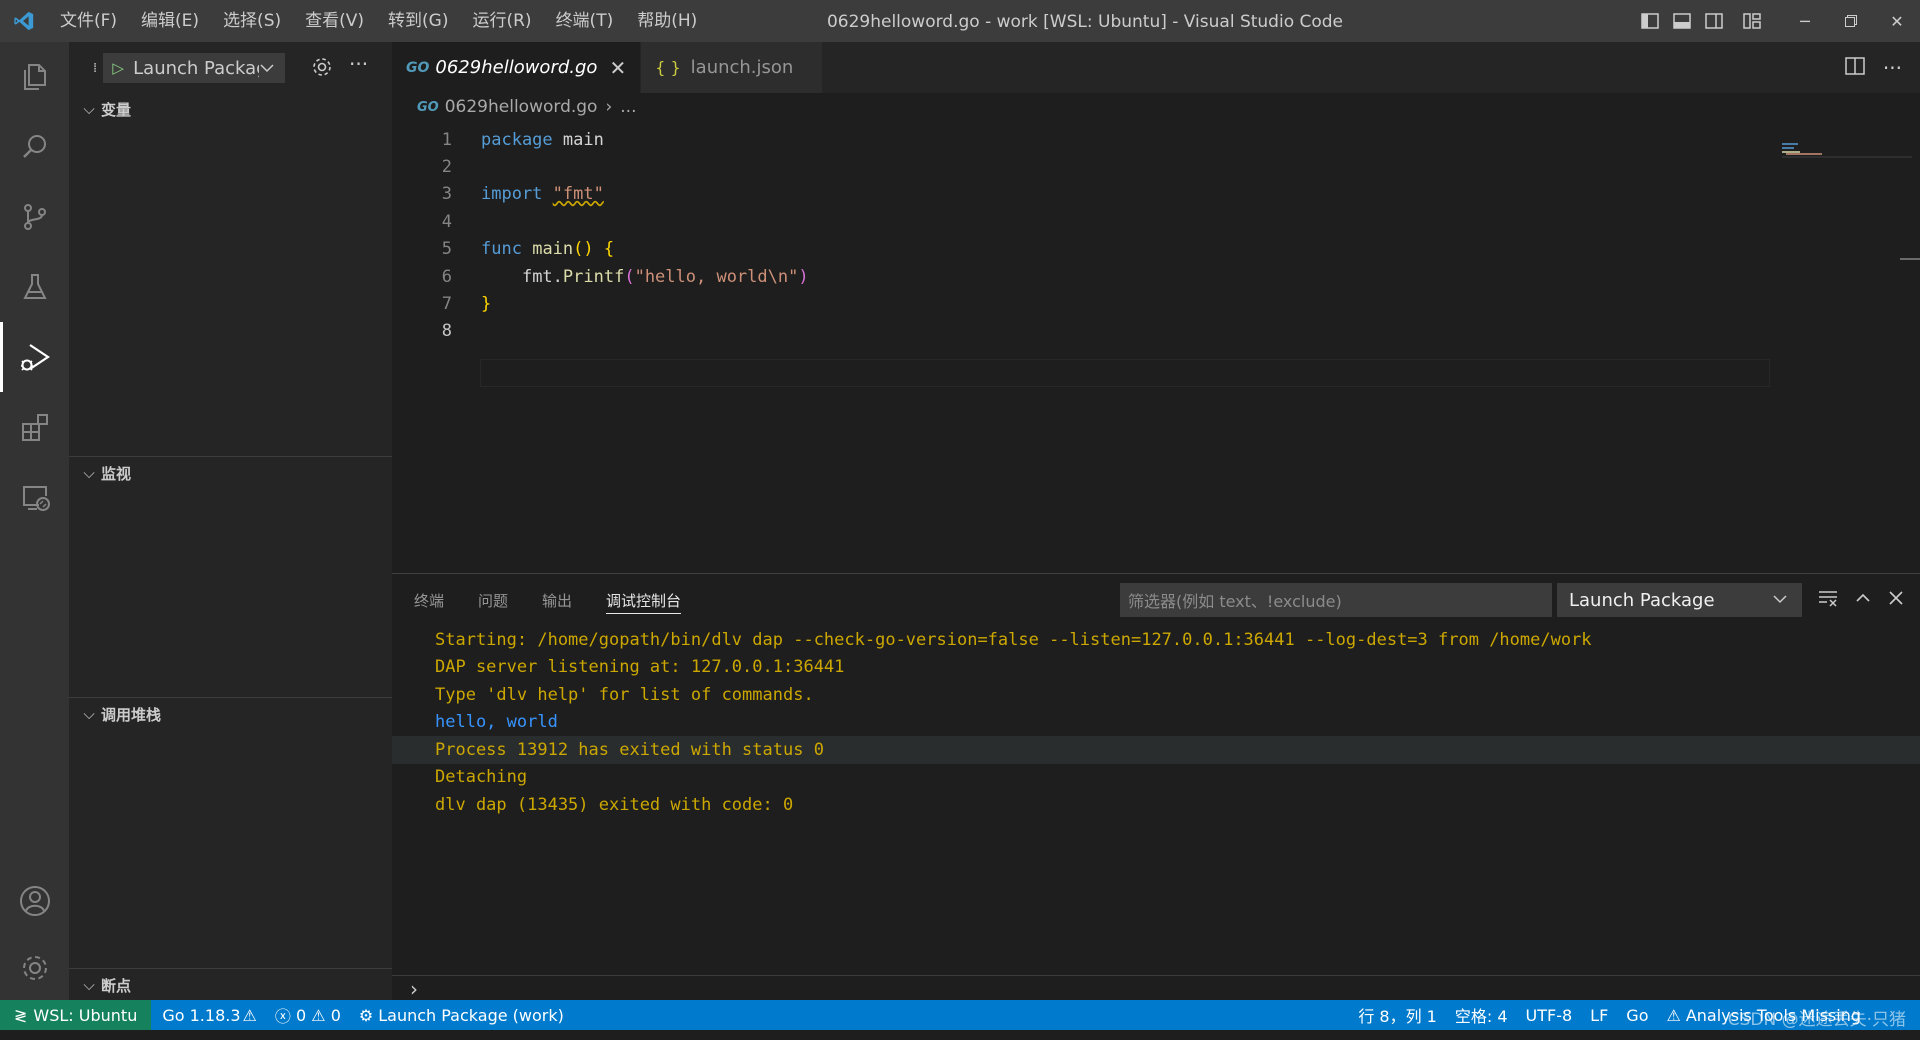 Image resolution: width=1920 pixels, height=1040 pixels. I want to click on menu-go: 转到(G), so click(418, 21).